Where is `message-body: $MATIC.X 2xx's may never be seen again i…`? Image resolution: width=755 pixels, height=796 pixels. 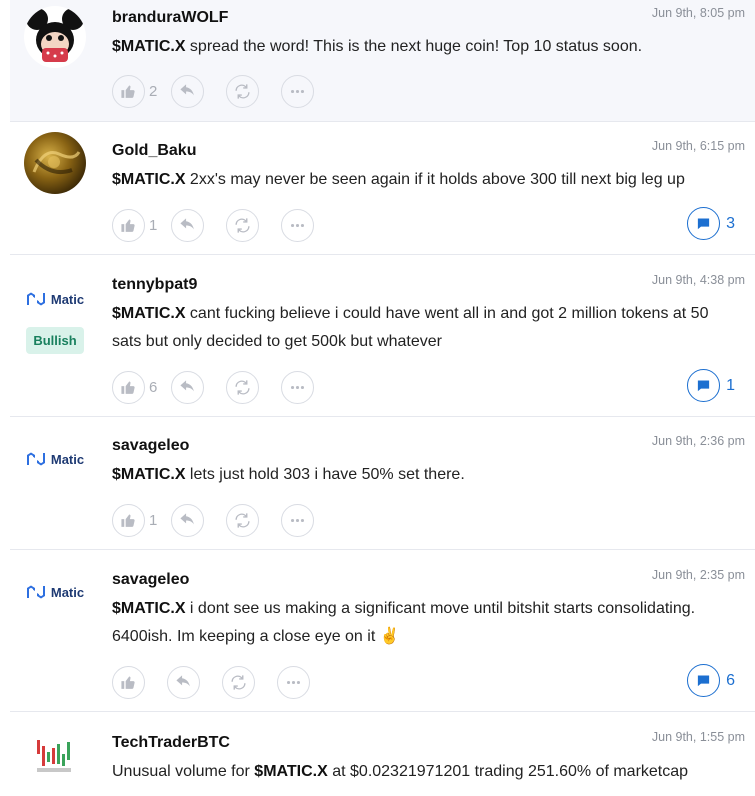
message-body: $MATIC.X 2xx's may never be seen again i… is located at coordinates (418, 180).